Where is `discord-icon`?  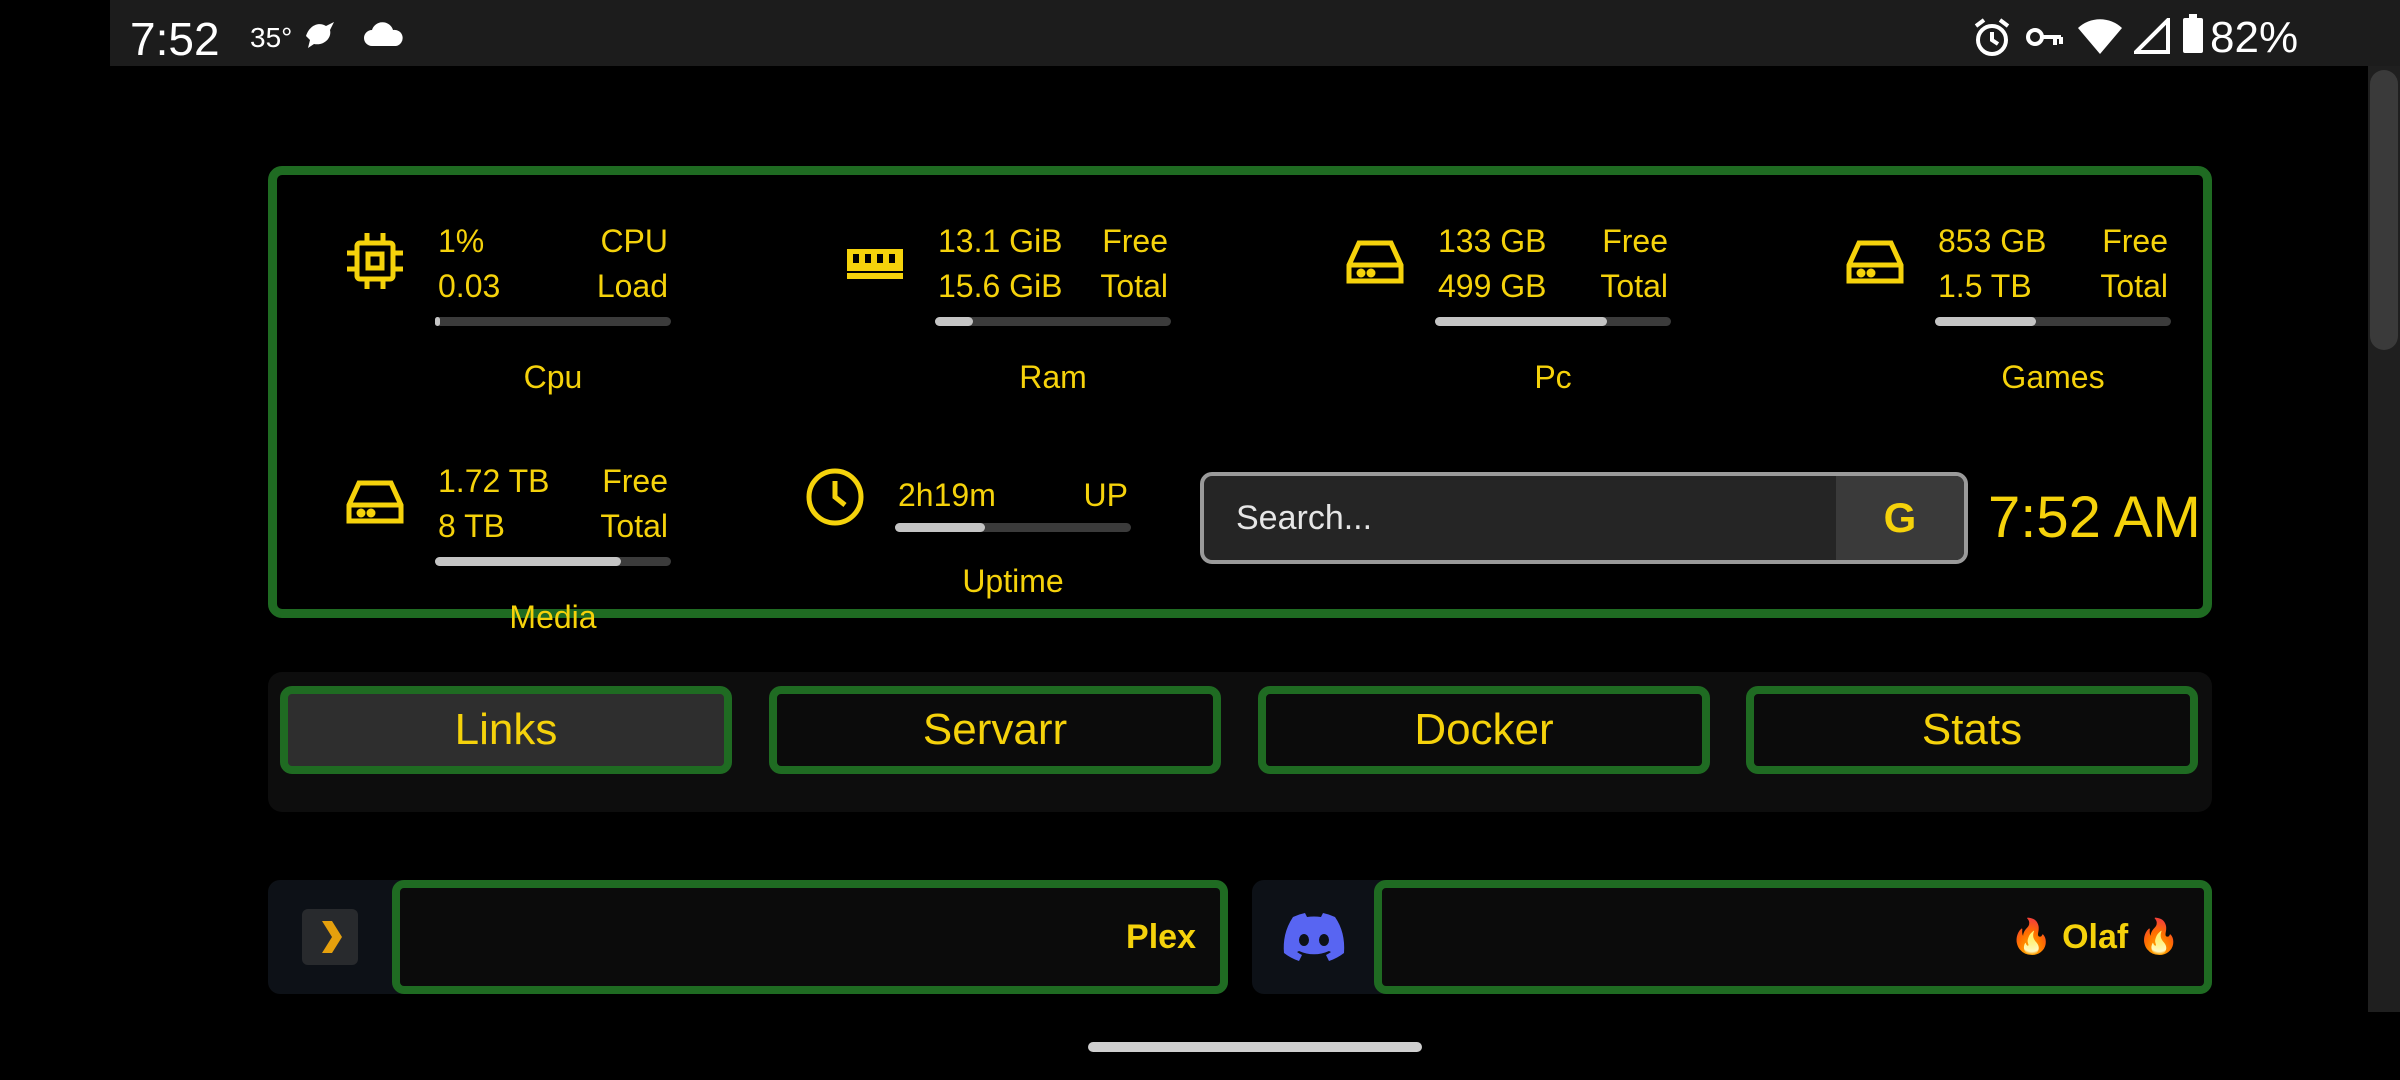
discord-icon is located at coordinates (1314, 937).